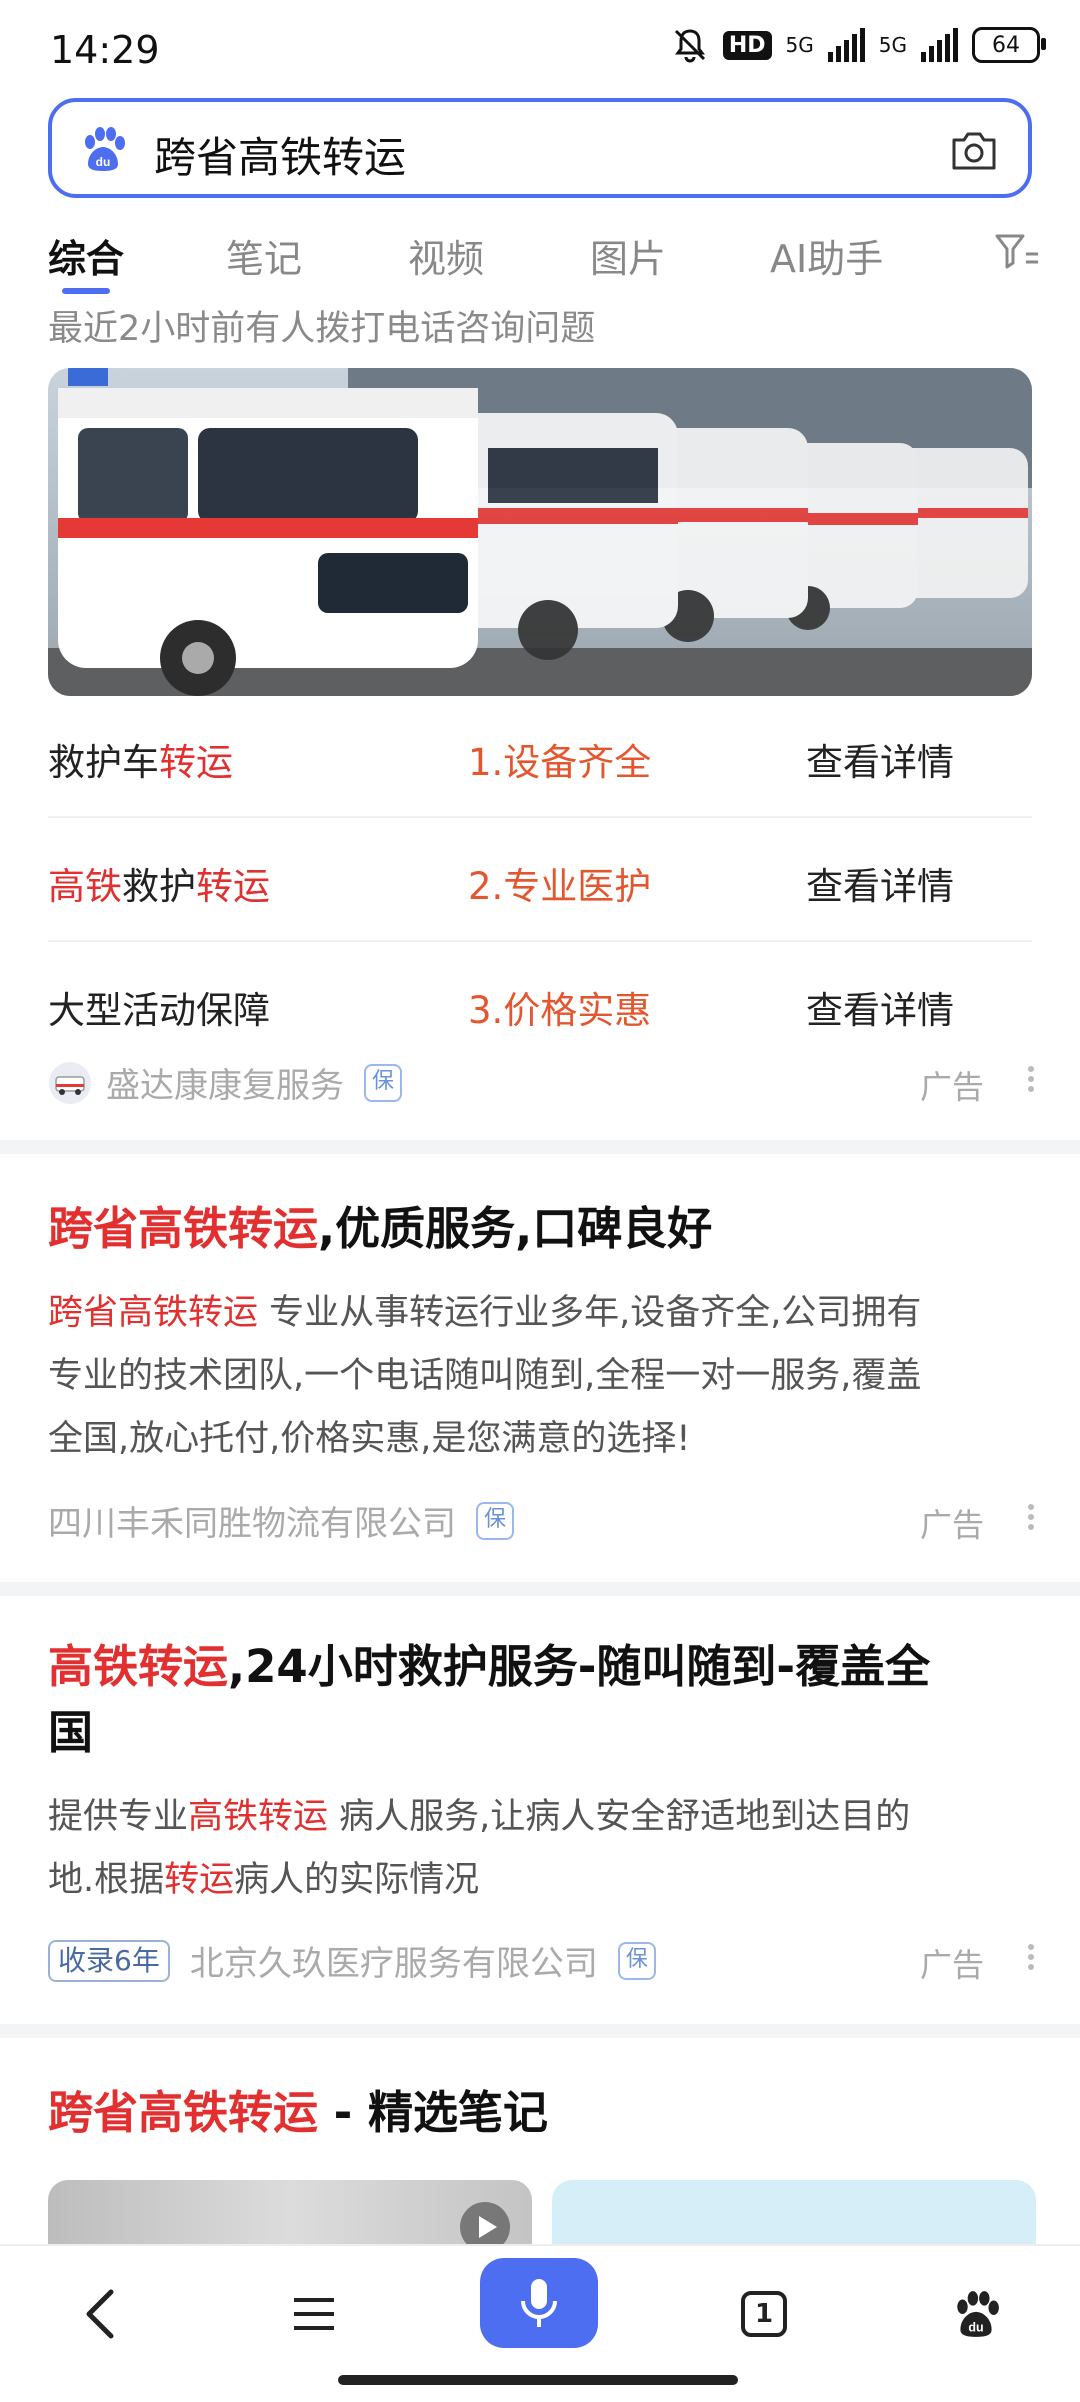 The image size is (1080, 2402). What do you see at coordinates (446, 255) in the screenshot?
I see `tab-video: 视频` at bounding box center [446, 255].